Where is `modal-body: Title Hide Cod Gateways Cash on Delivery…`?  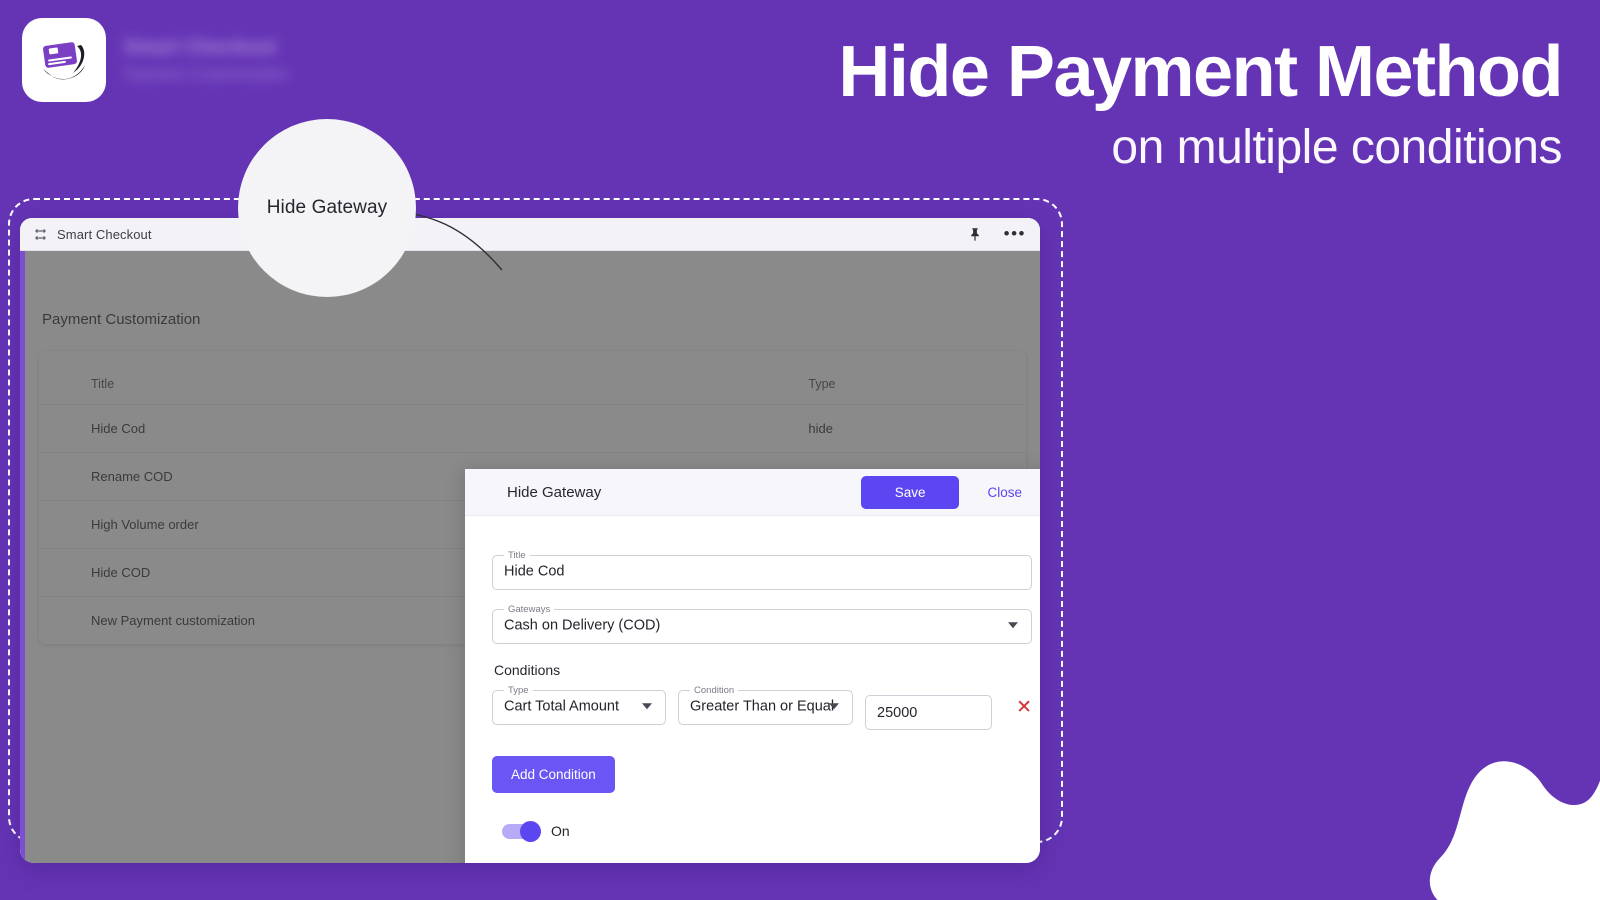
modal-body: Title Hide Cod Gateways Cash on Delivery… is located at coordinates (752, 679).